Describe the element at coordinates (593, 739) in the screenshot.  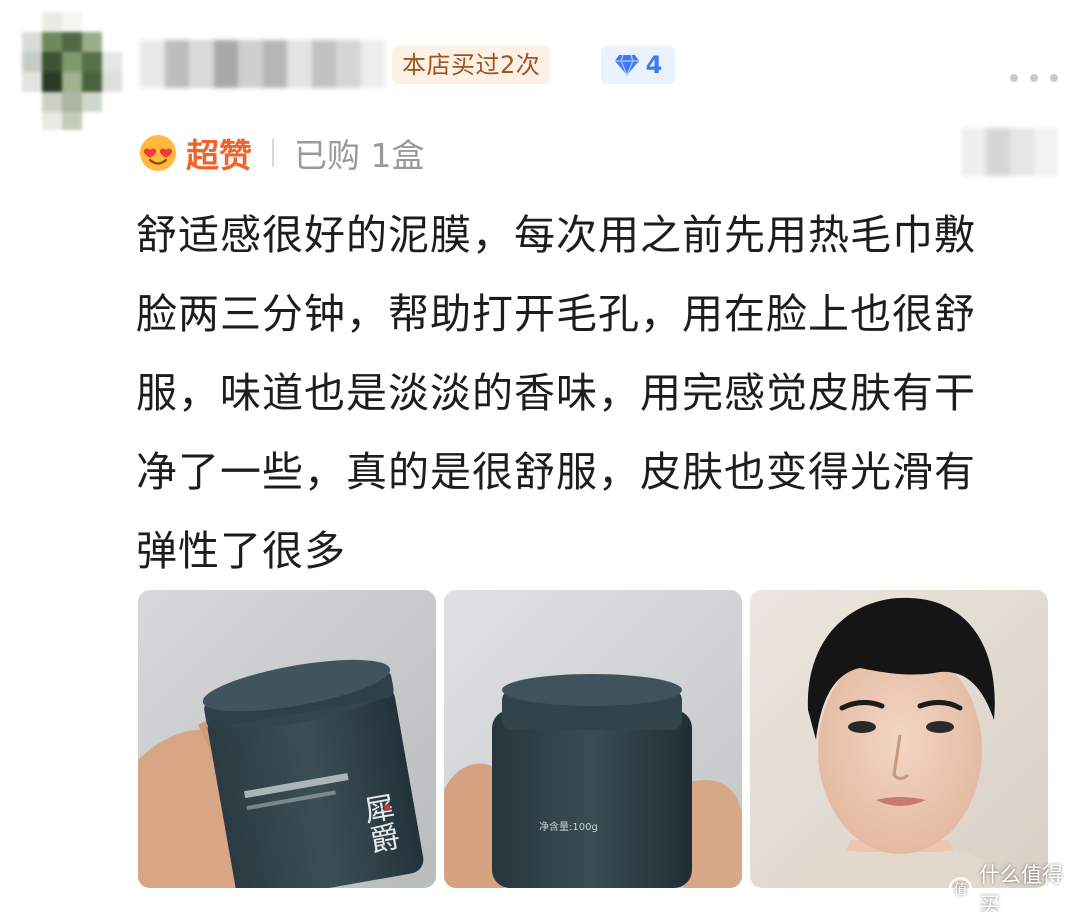
I see `review-photo-2: 净含量:100g` at that location.